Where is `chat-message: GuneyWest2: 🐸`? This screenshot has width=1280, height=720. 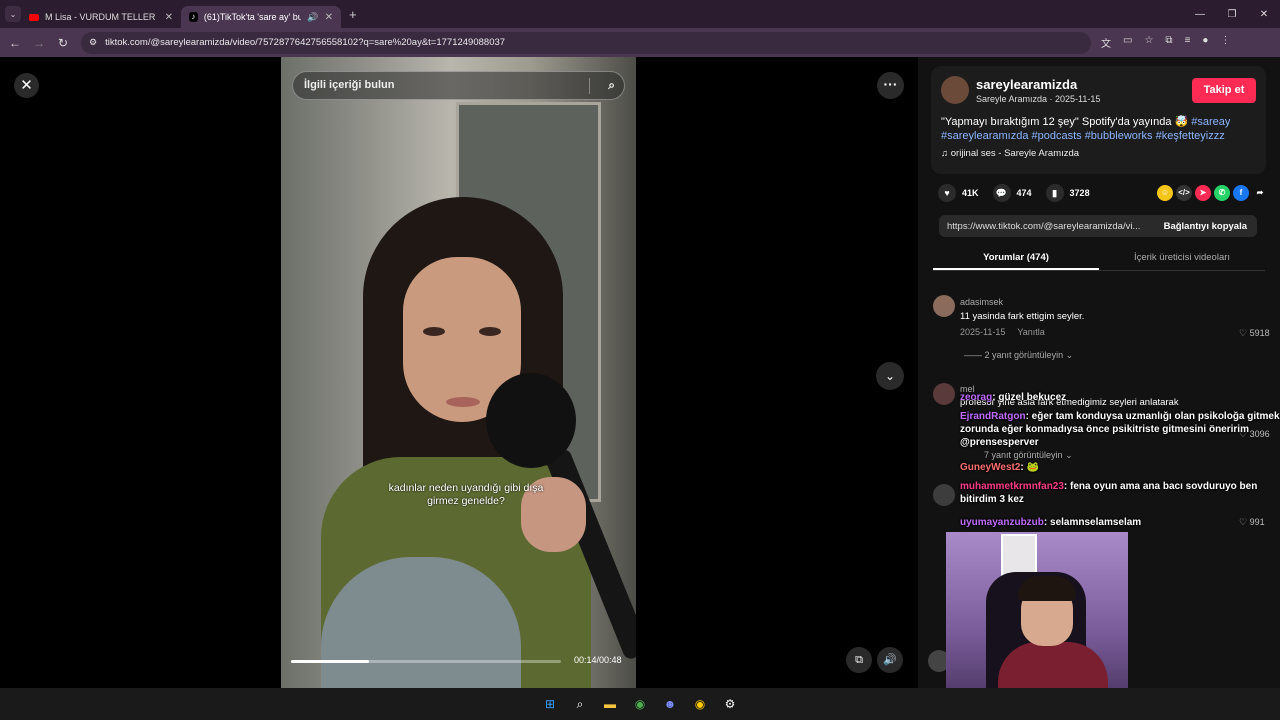
chat-message: GuneyWest2: 🐸 is located at coordinates (1120, 467).